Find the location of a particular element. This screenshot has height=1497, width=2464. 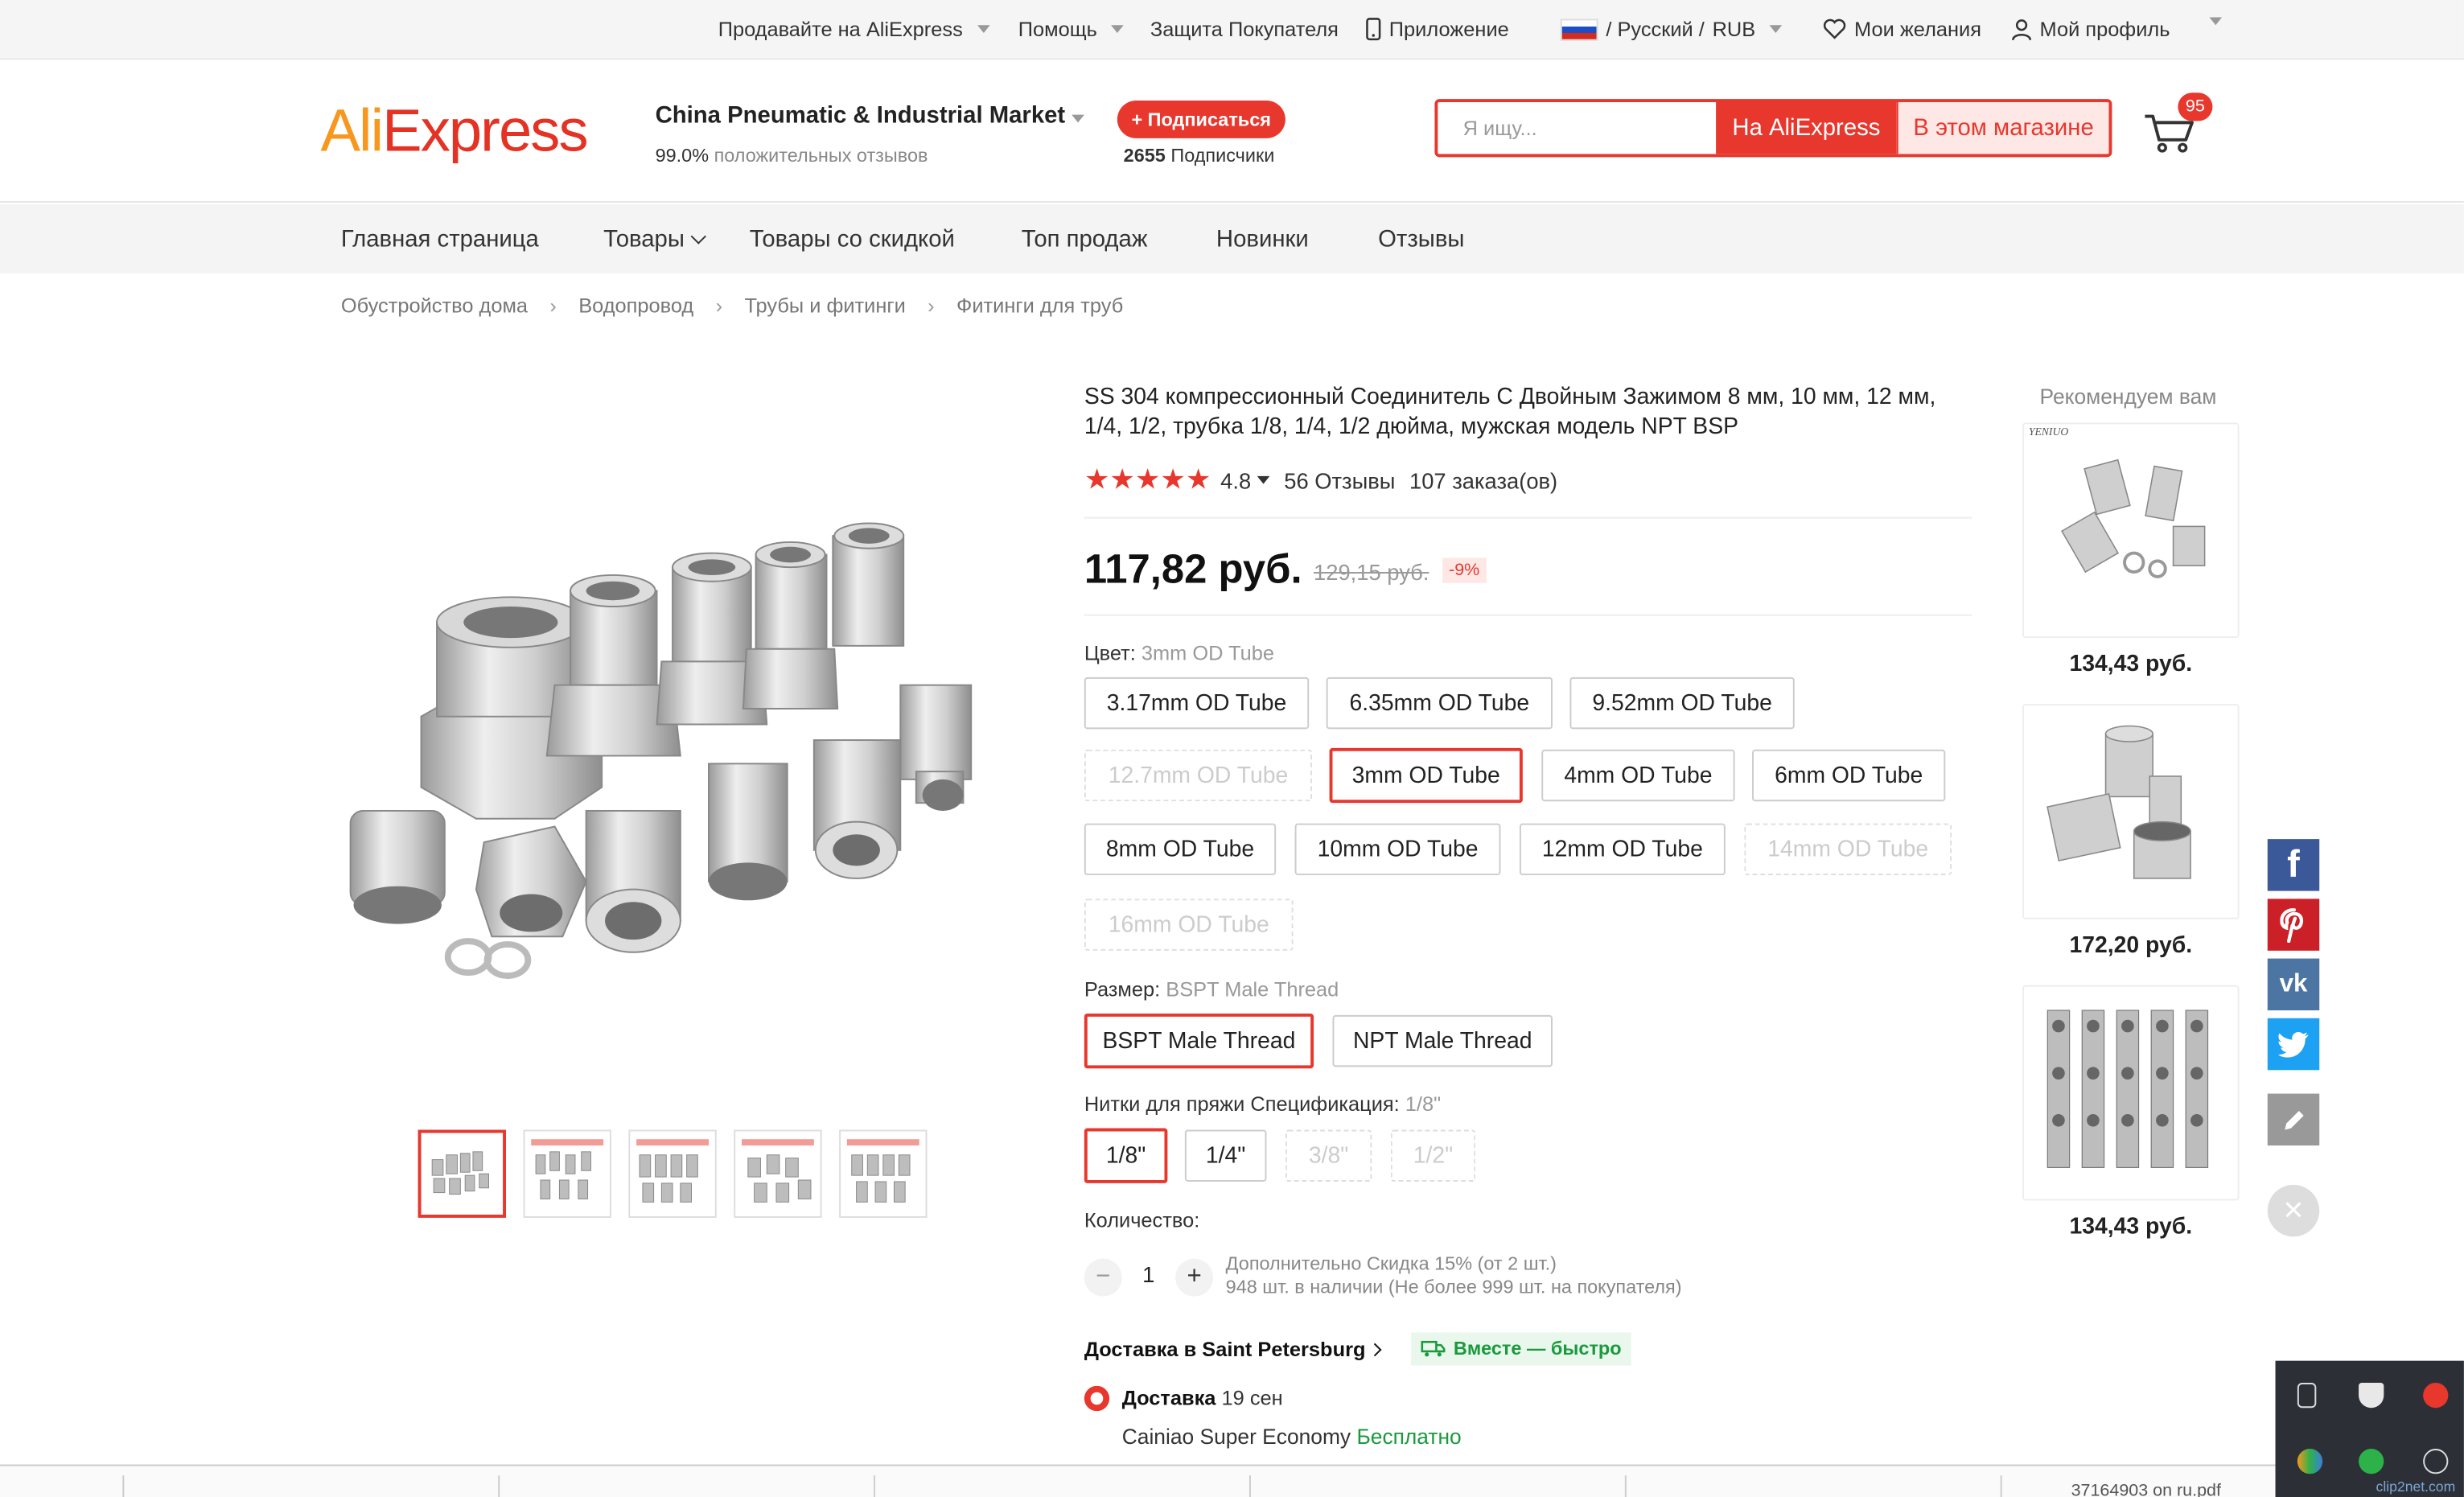

quantity-increase-button: + is located at coordinates (1194, 1277).